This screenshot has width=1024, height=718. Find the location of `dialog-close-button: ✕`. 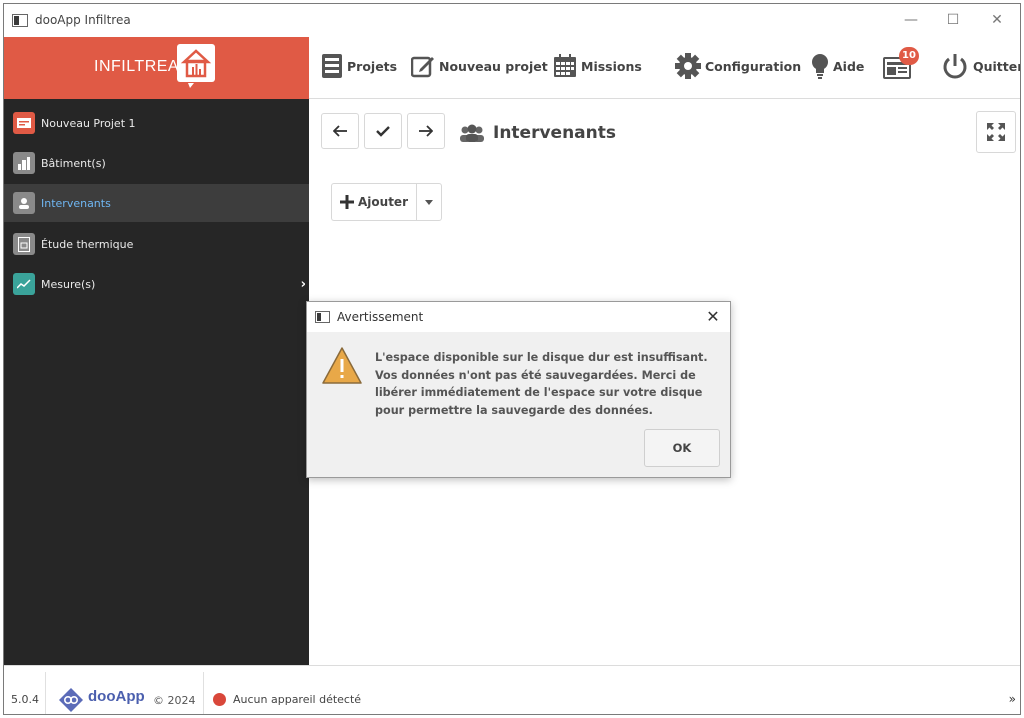

dialog-close-button: ✕ is located at coordinates (713, 317).